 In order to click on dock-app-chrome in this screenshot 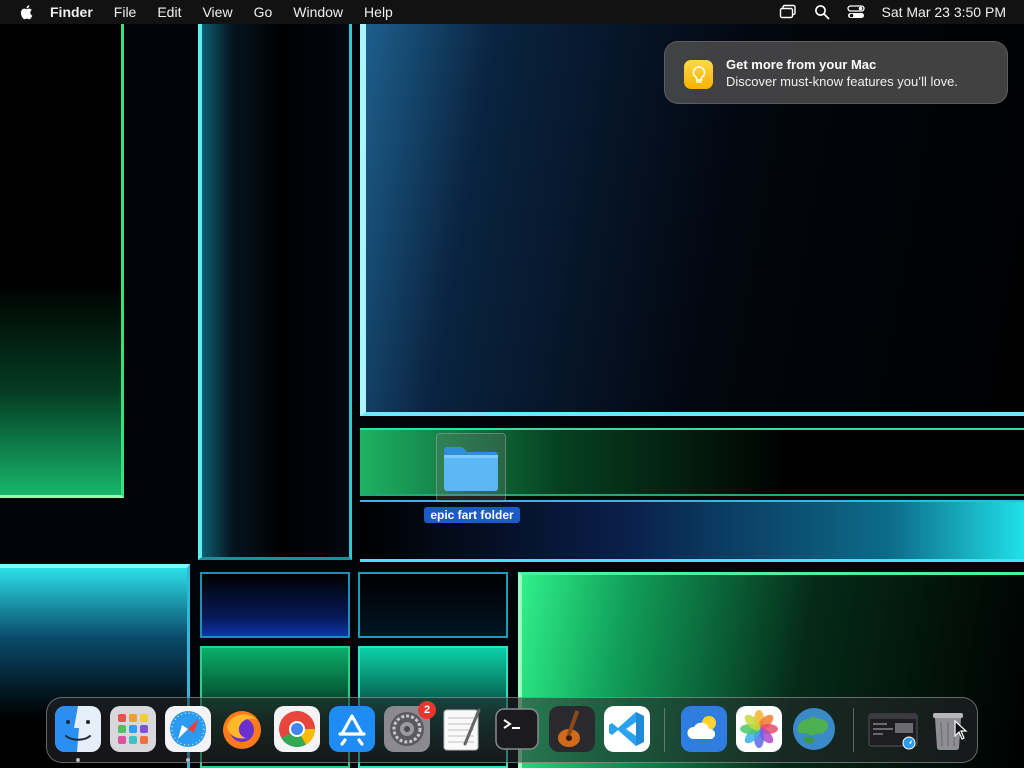, I will do `click(297, 729)`.